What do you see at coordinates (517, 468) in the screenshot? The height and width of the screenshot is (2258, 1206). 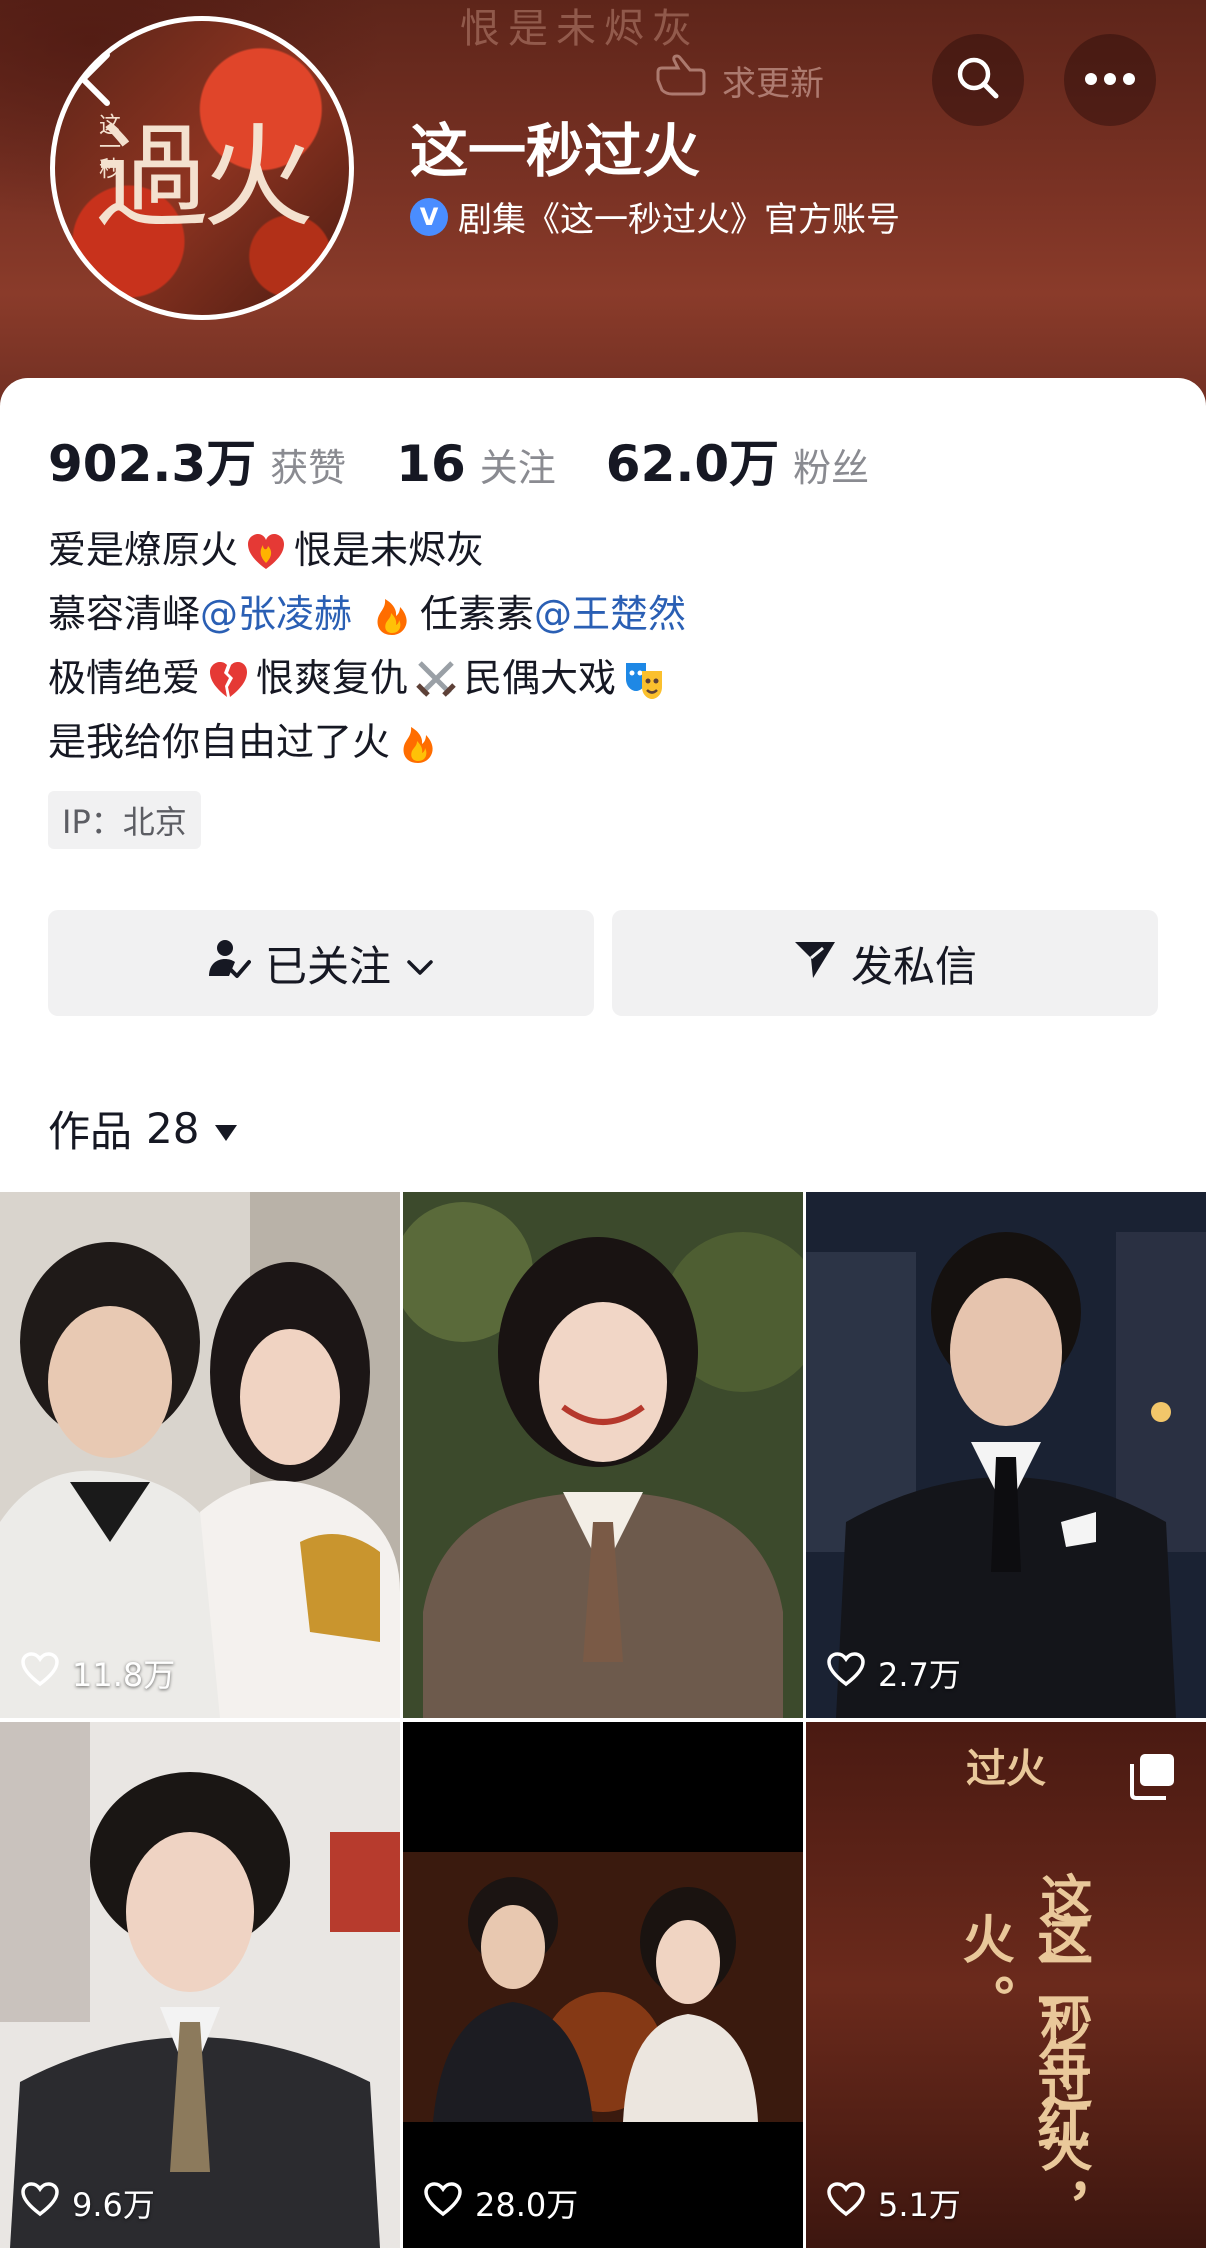 I see `stat-label: 关注` at bounding box center [517, 468].